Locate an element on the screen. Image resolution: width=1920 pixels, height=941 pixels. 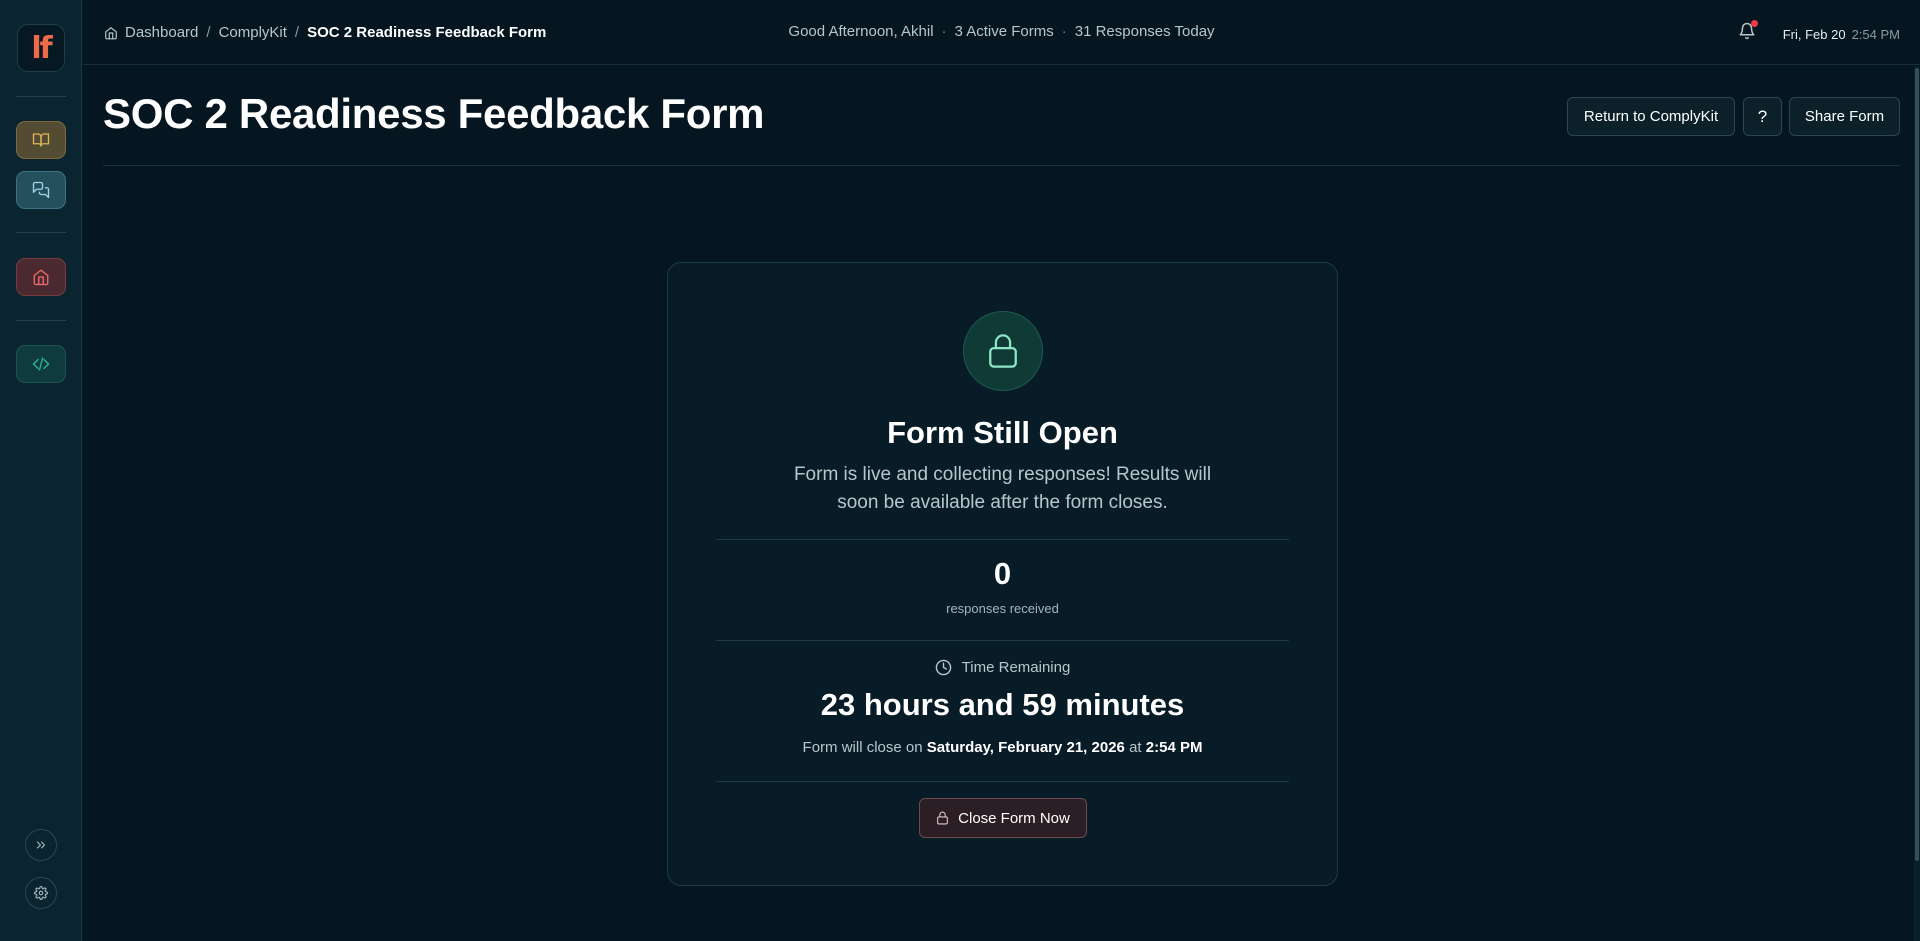
book-icon is located at coordinates (41, 140).